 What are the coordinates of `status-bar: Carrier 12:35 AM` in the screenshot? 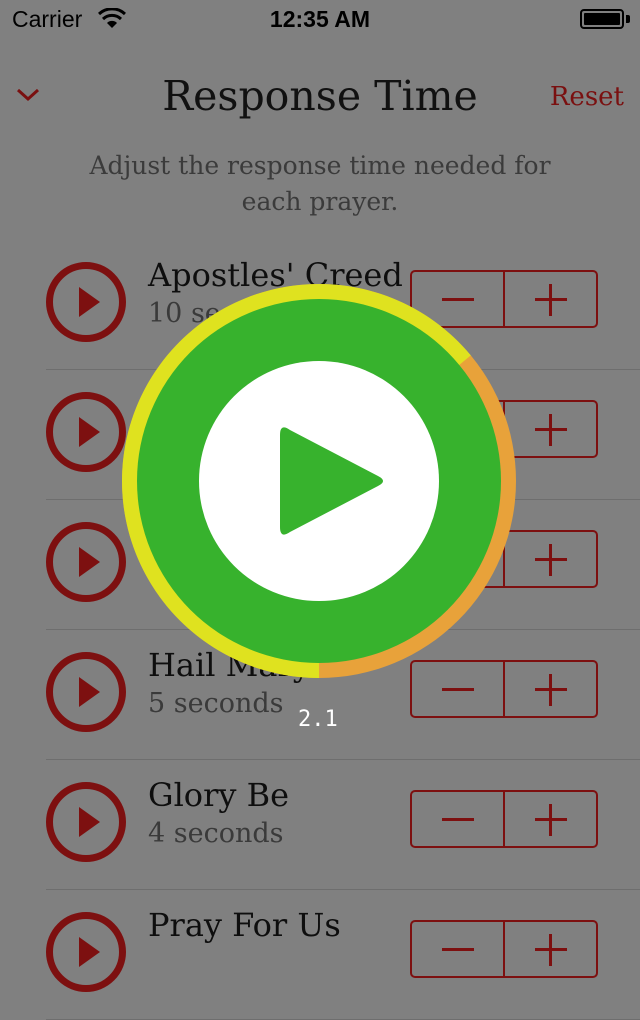 It's located at (320, 20).